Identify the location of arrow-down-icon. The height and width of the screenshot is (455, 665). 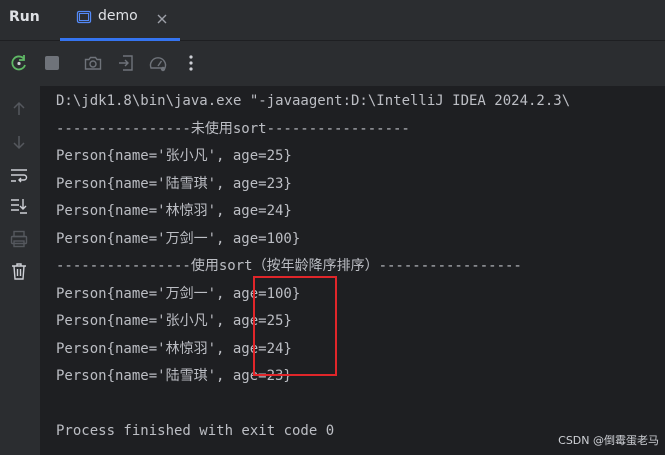
(19, 142).